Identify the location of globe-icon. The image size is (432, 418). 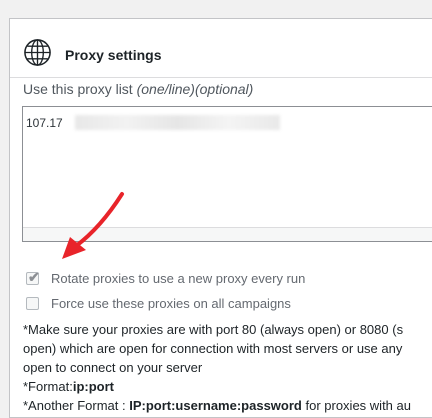
(37, 52).